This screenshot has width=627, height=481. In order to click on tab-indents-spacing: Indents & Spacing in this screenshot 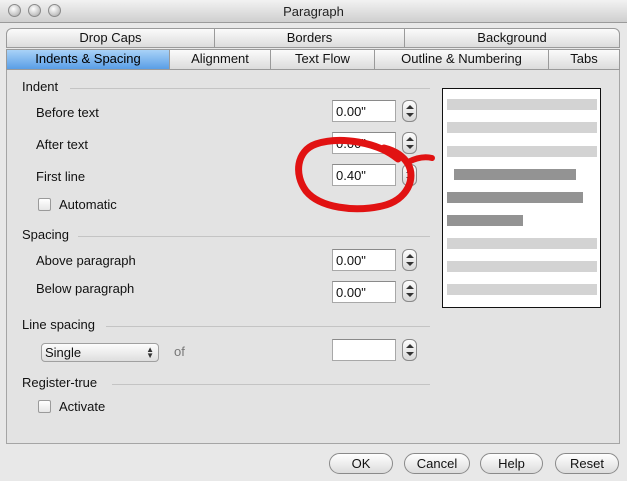, I will do `click(88, 59)`.